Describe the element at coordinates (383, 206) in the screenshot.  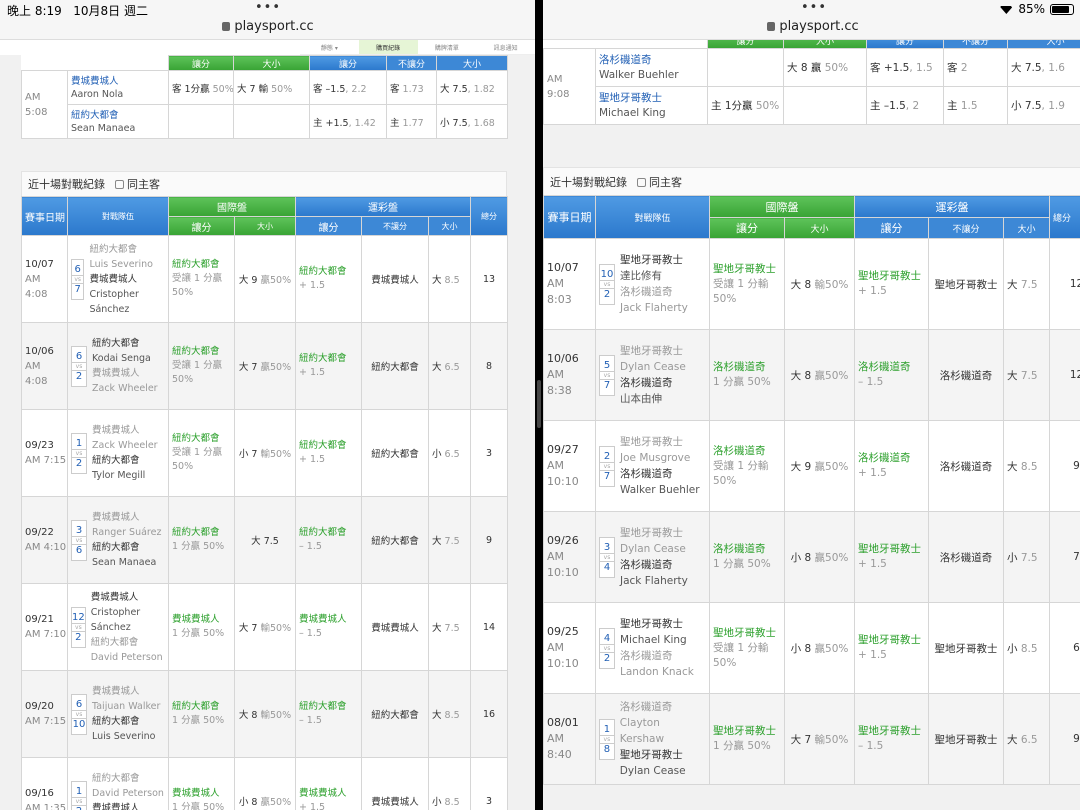
I see `col-lottery: 運彩盤` at that location.